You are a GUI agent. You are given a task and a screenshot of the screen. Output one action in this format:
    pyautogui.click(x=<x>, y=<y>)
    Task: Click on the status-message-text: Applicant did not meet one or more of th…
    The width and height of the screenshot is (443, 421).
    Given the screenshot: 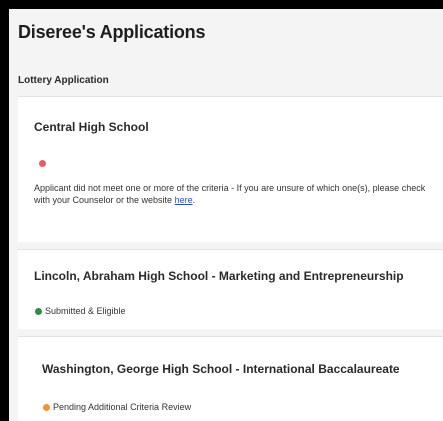 What is the action you would take?
    pyautogui.click(x=230, y=194)
    